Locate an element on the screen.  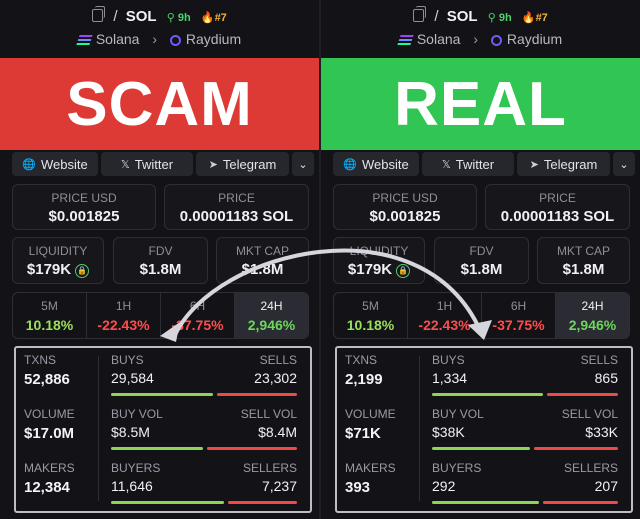
sell-vol-label: SELL VOL is located at coordinates (268, 414).